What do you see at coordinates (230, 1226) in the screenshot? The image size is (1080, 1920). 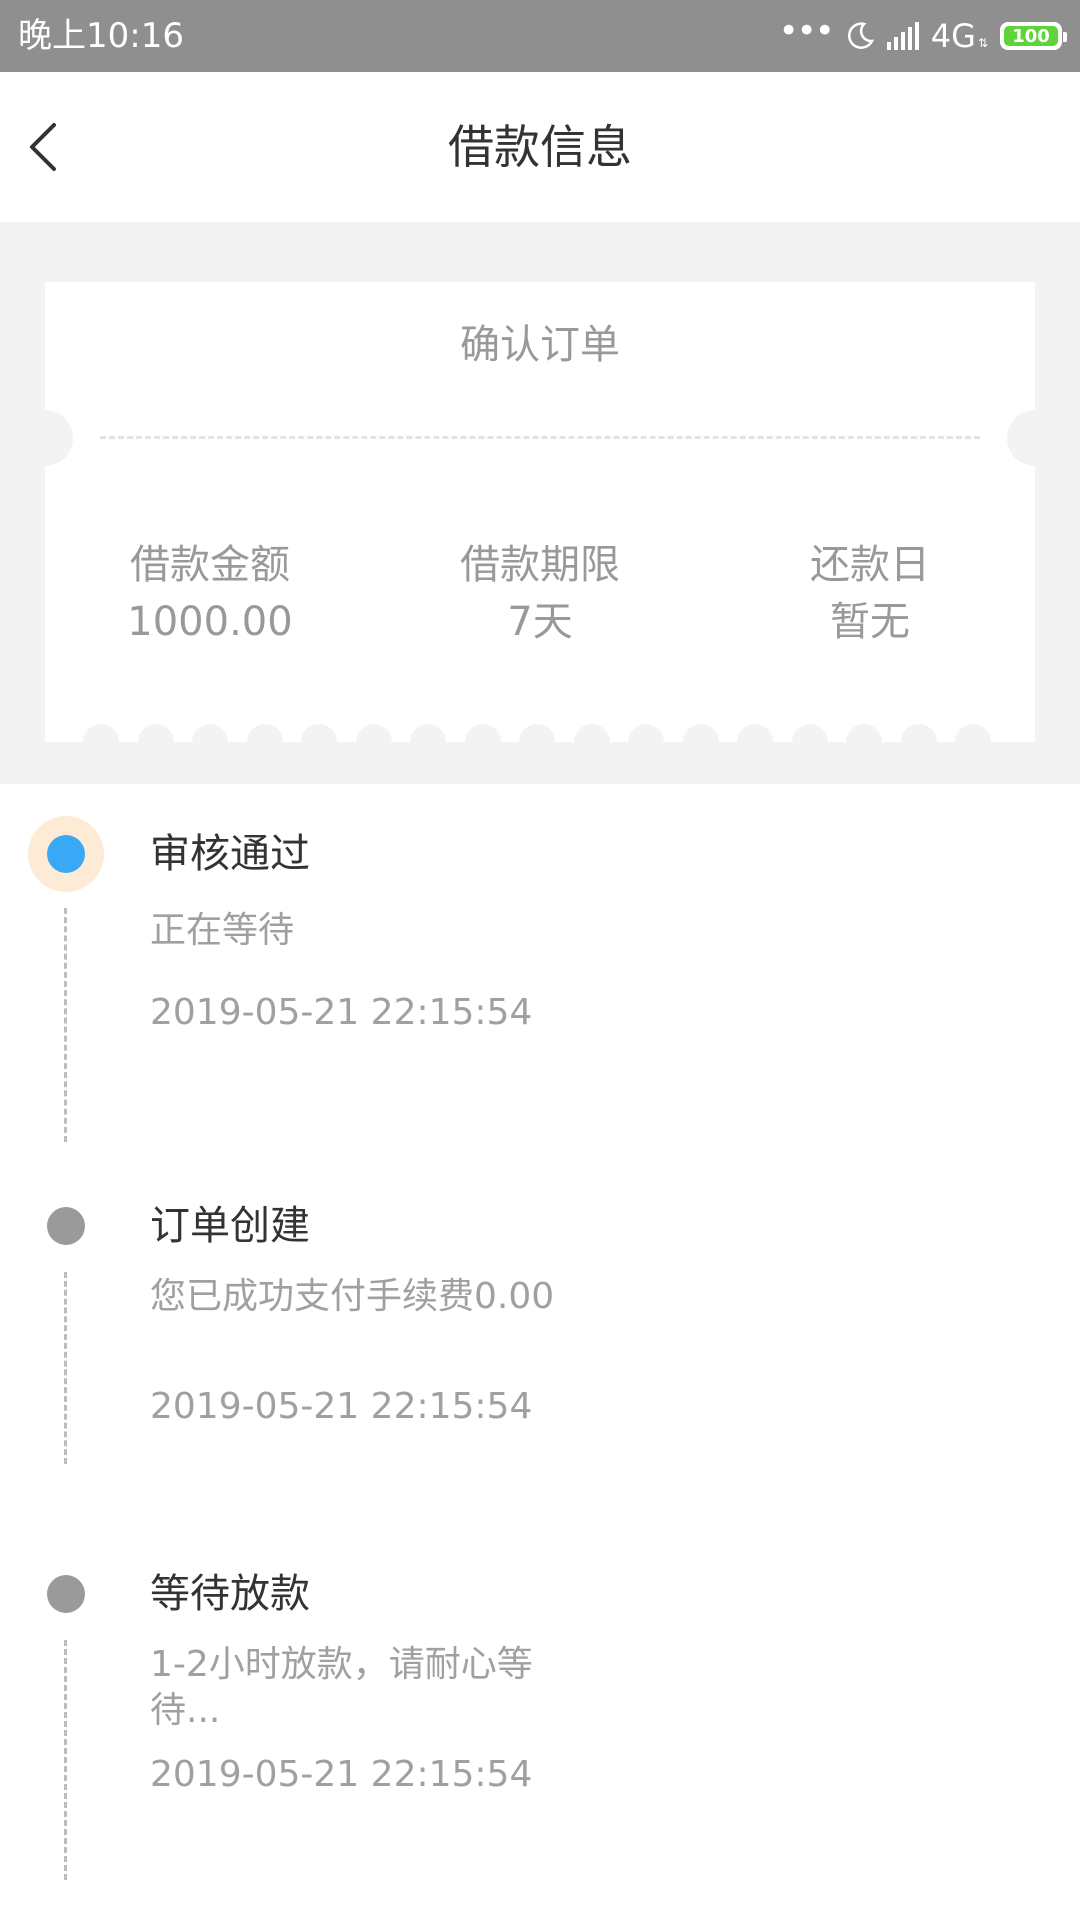 I see `timeline-title: 订单创建` at bounding box center [230, 1226].